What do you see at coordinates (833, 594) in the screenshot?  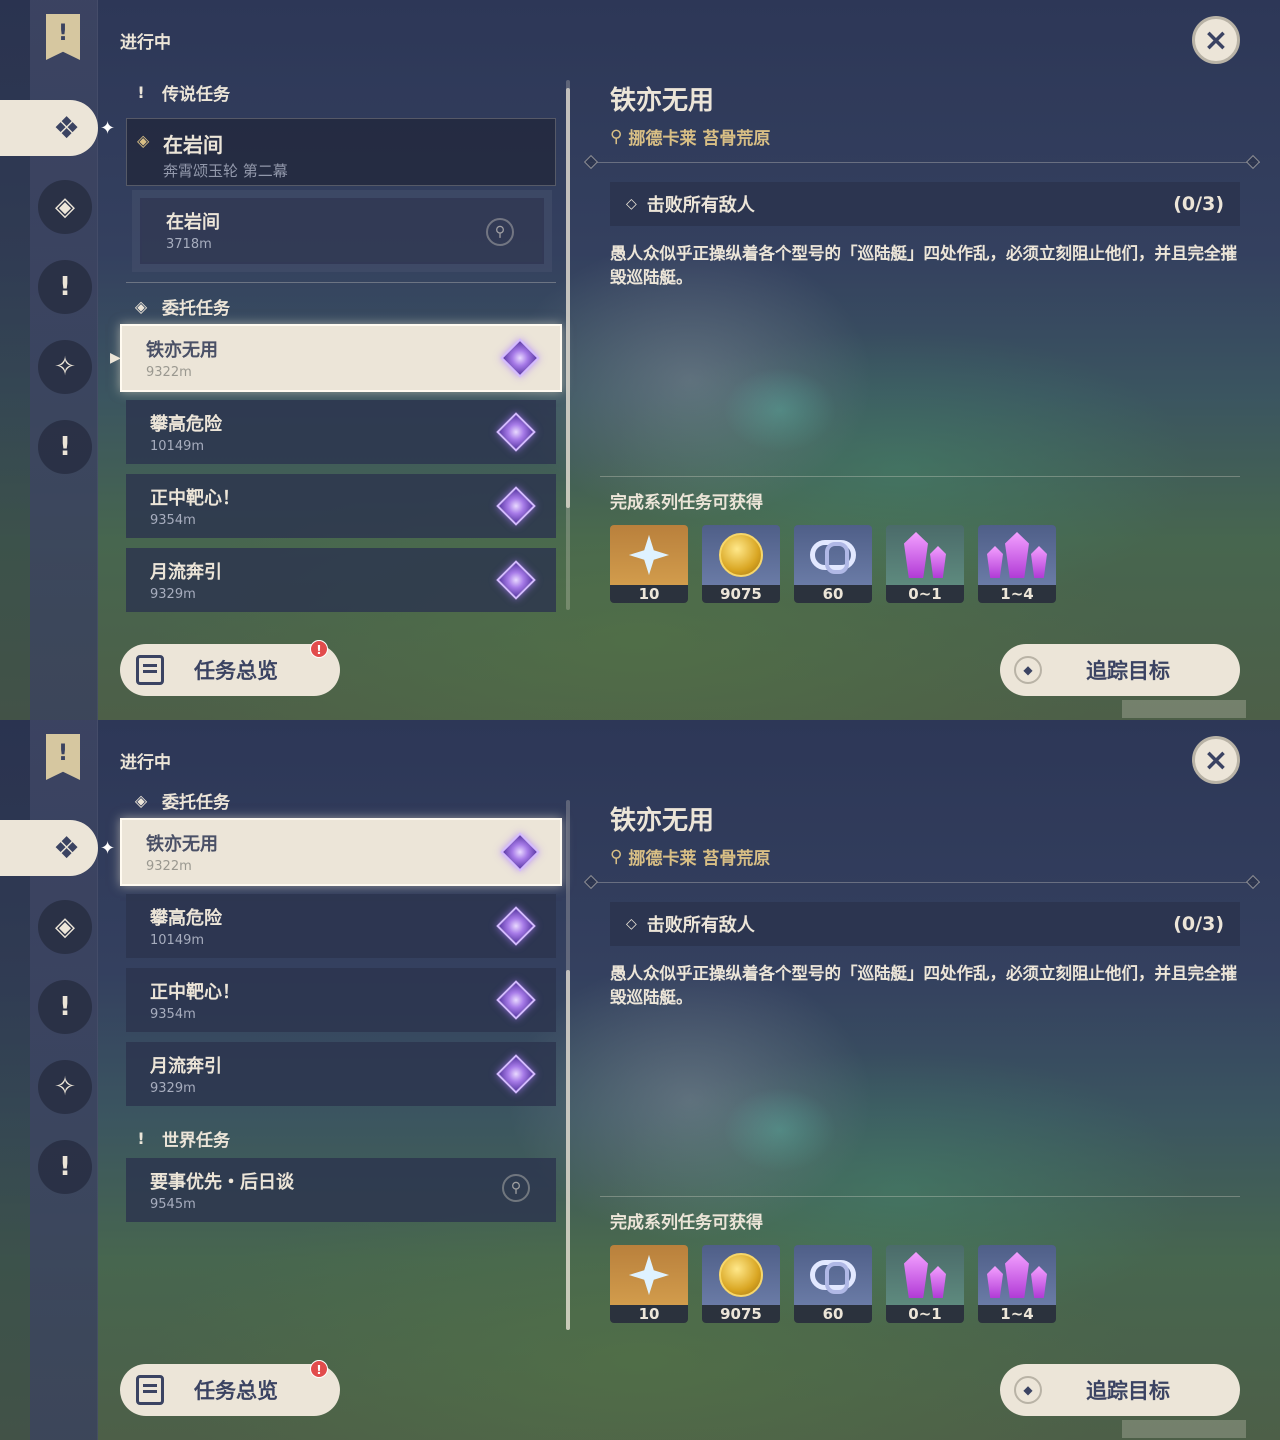 I see `reward-count: 60` at bounding box center [833, 594].